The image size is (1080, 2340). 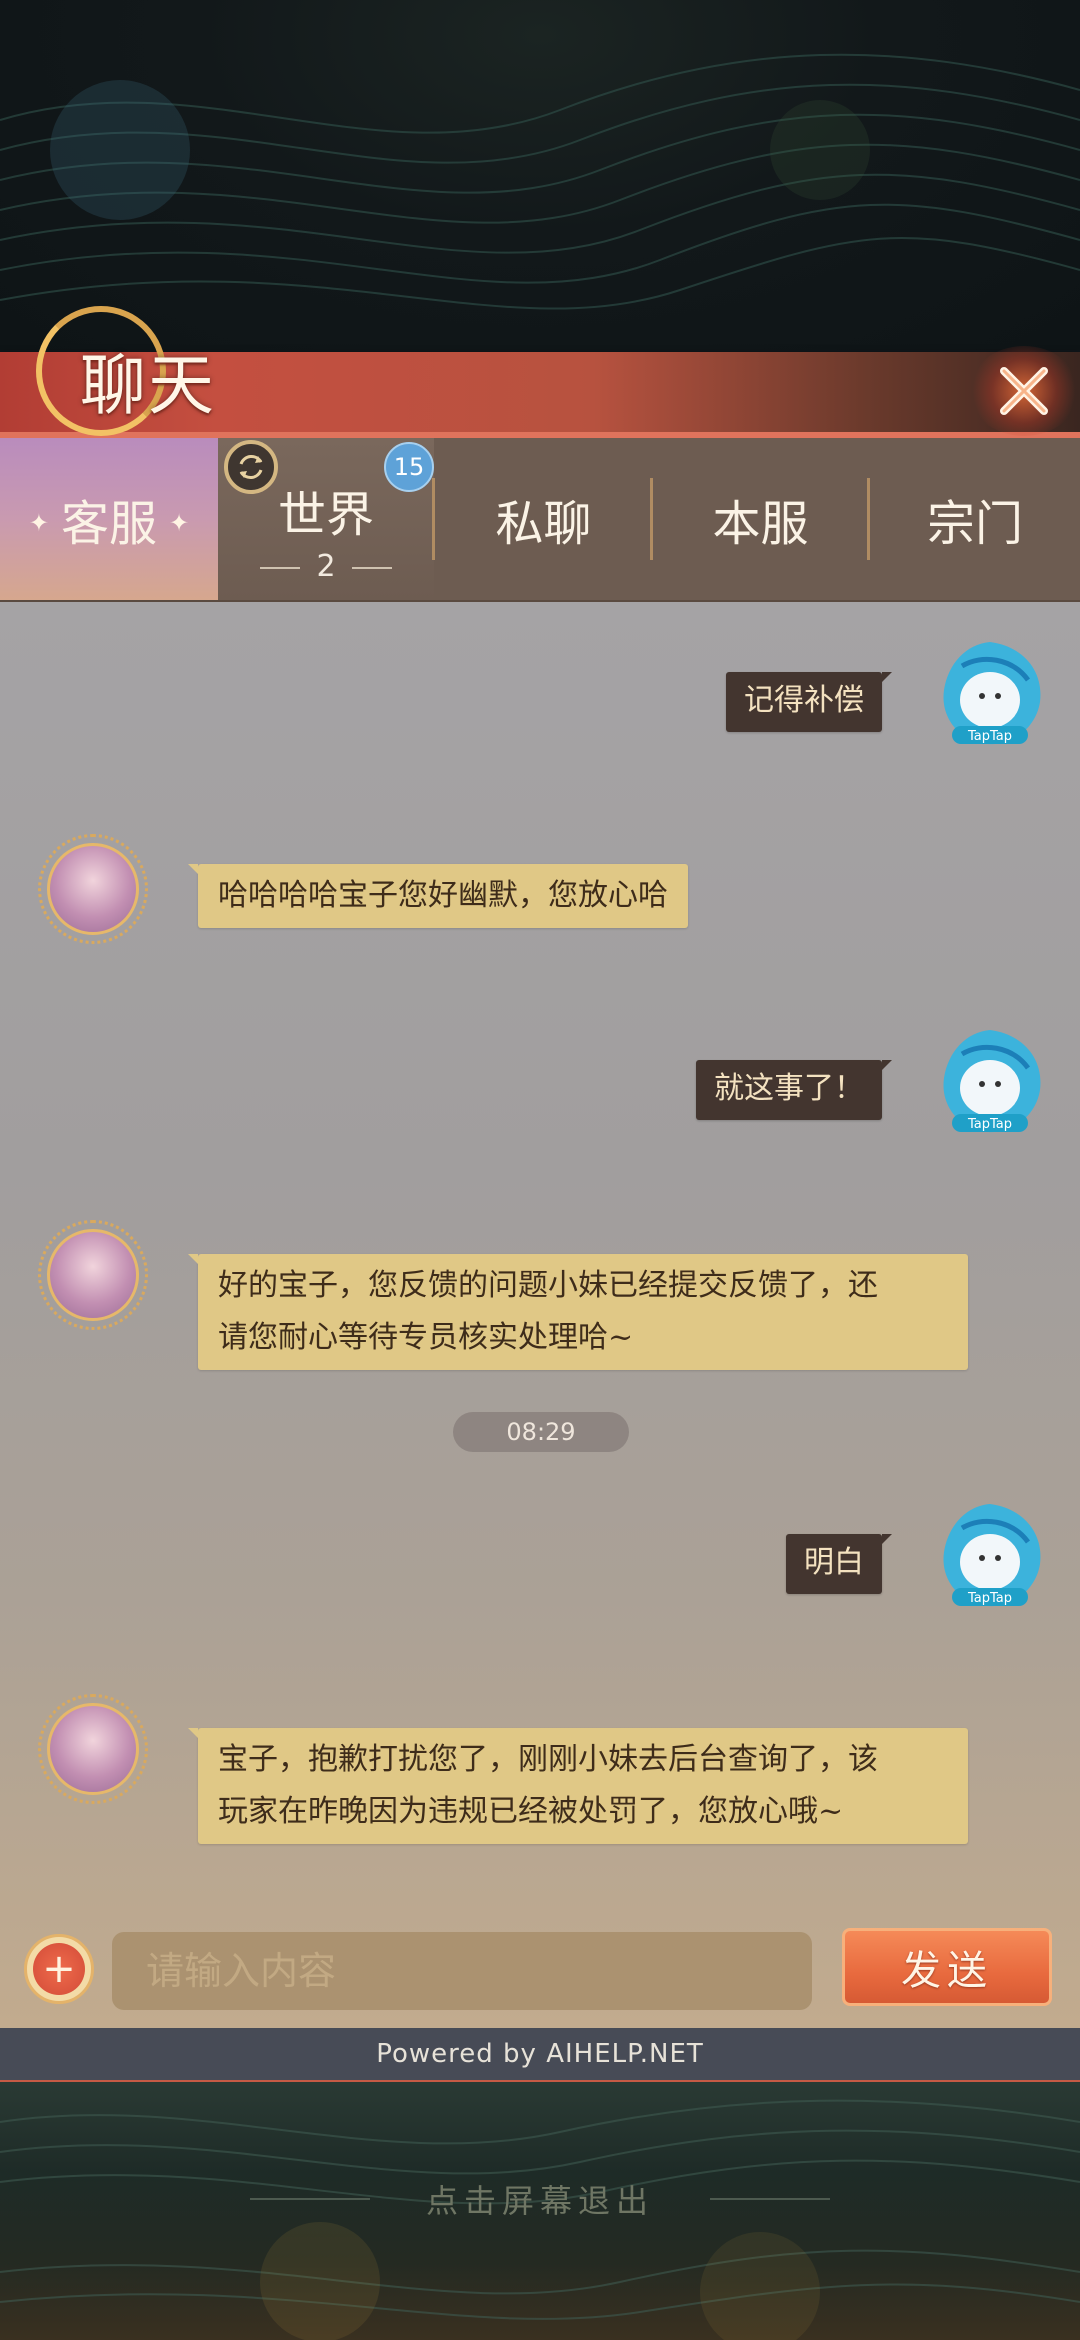 I want to click on background-top, so click(x=540, y=175).